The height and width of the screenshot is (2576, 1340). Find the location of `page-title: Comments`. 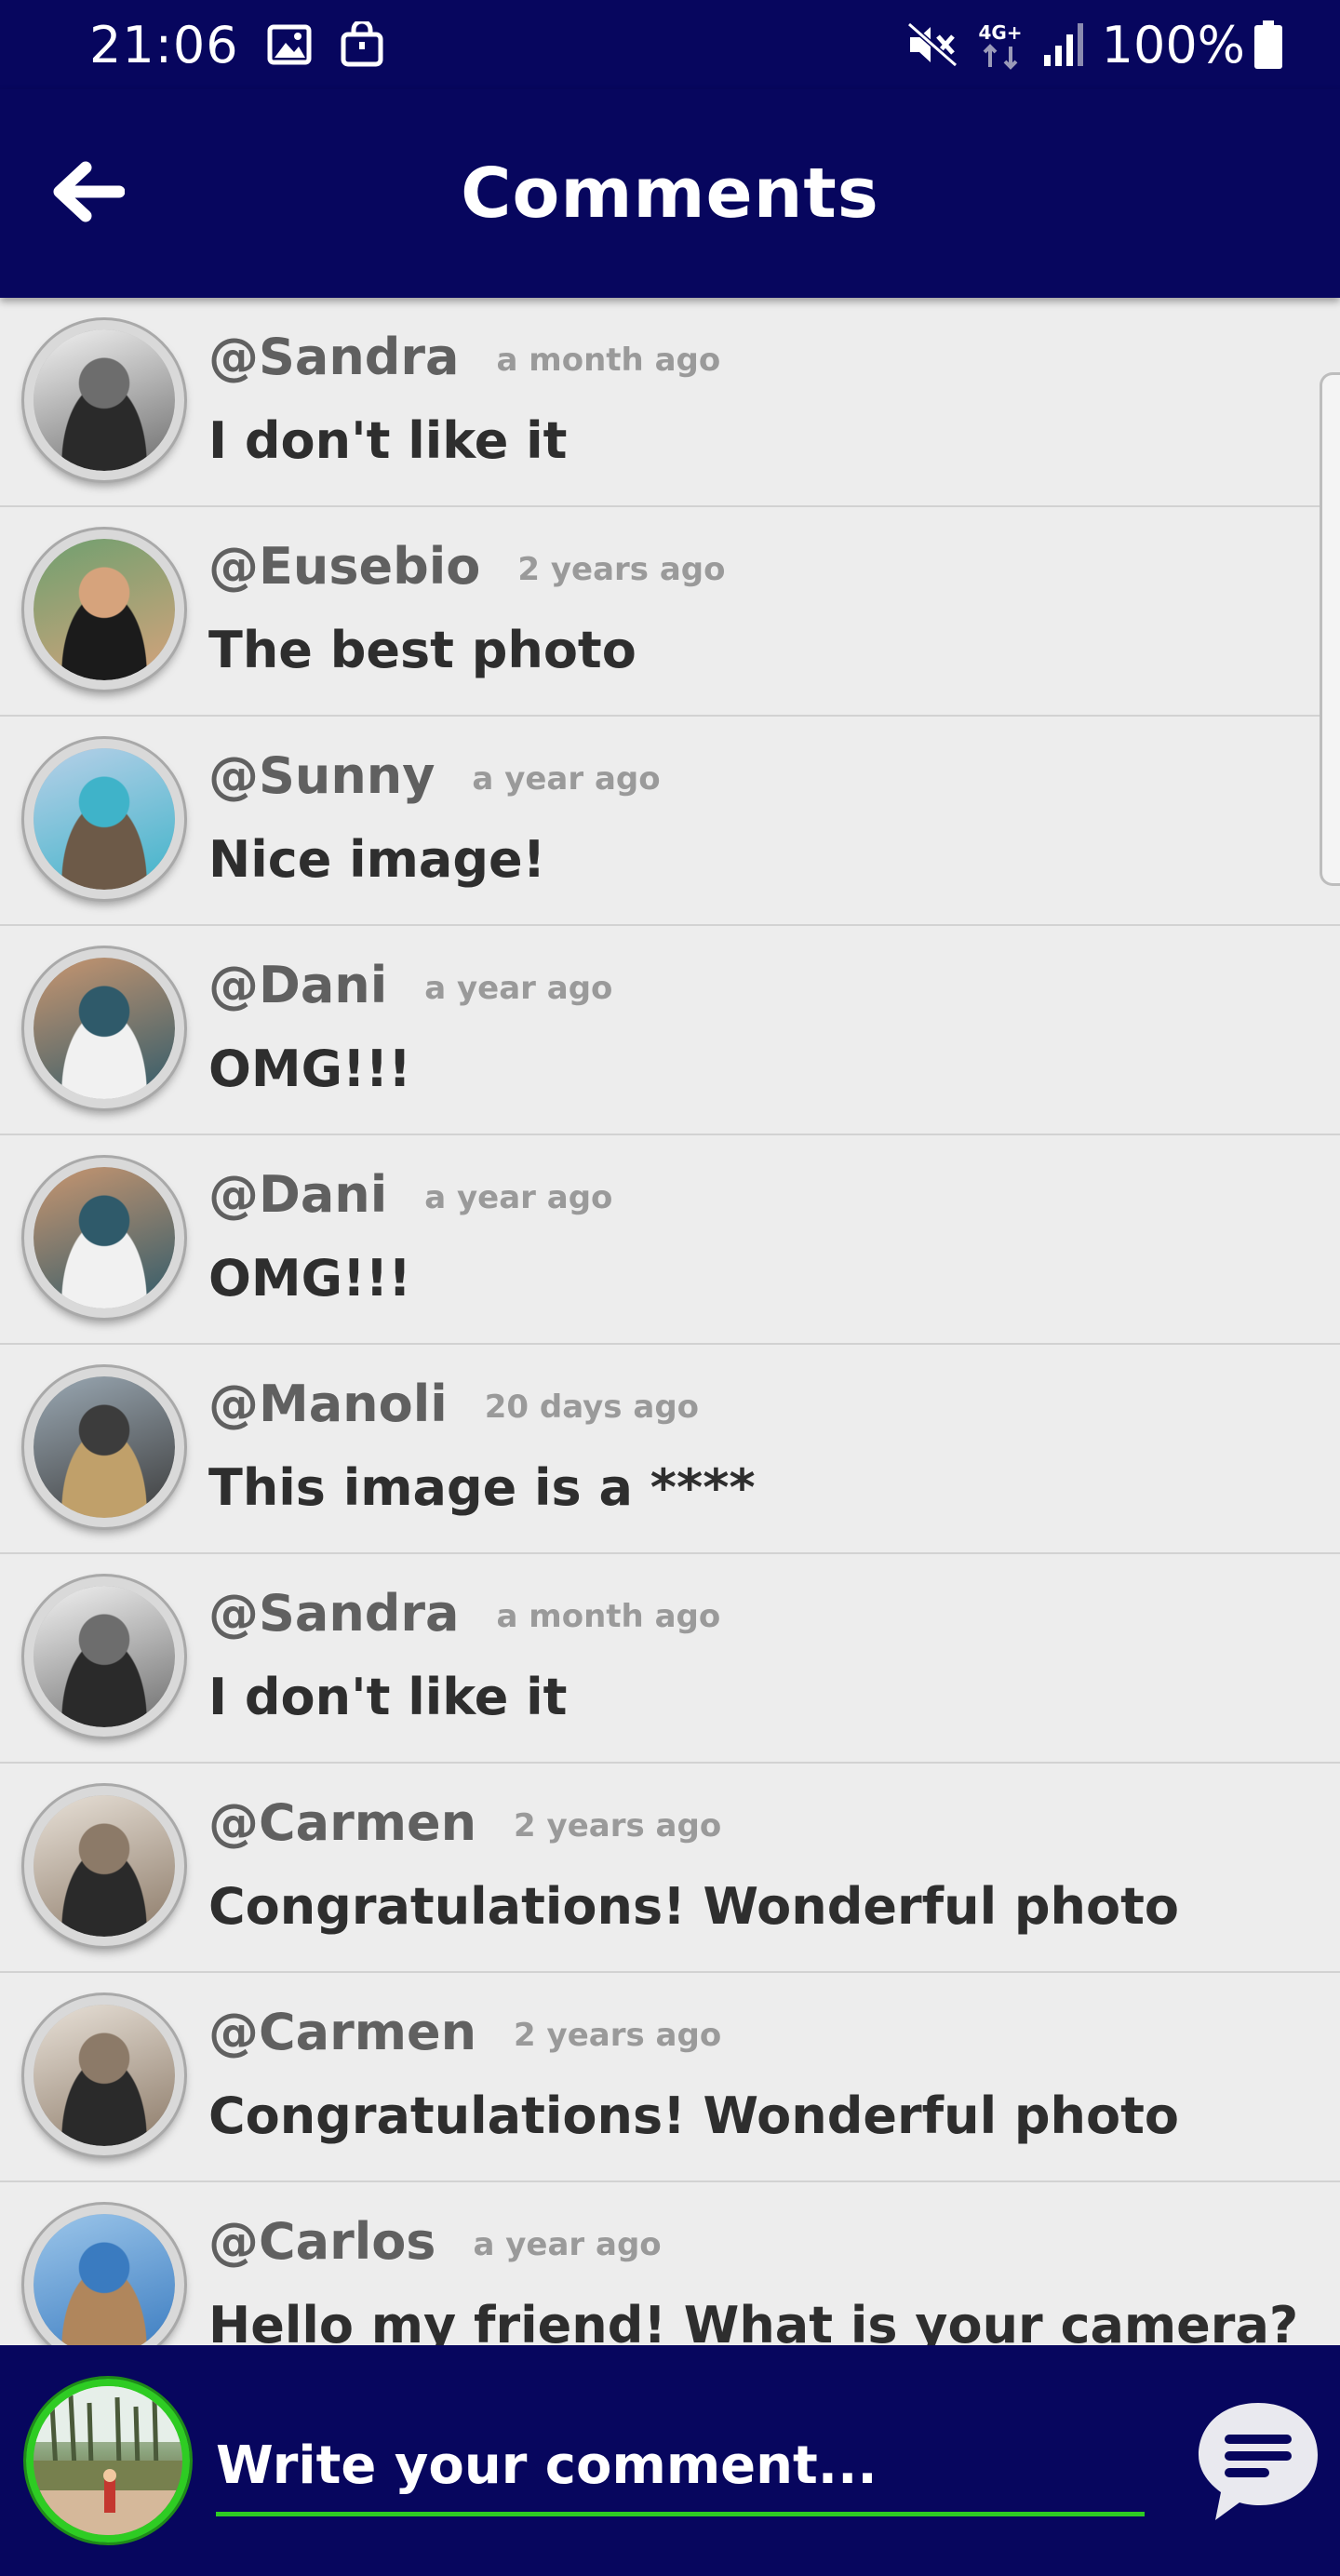

page-title: Comments is located at coordinates (670, 194).